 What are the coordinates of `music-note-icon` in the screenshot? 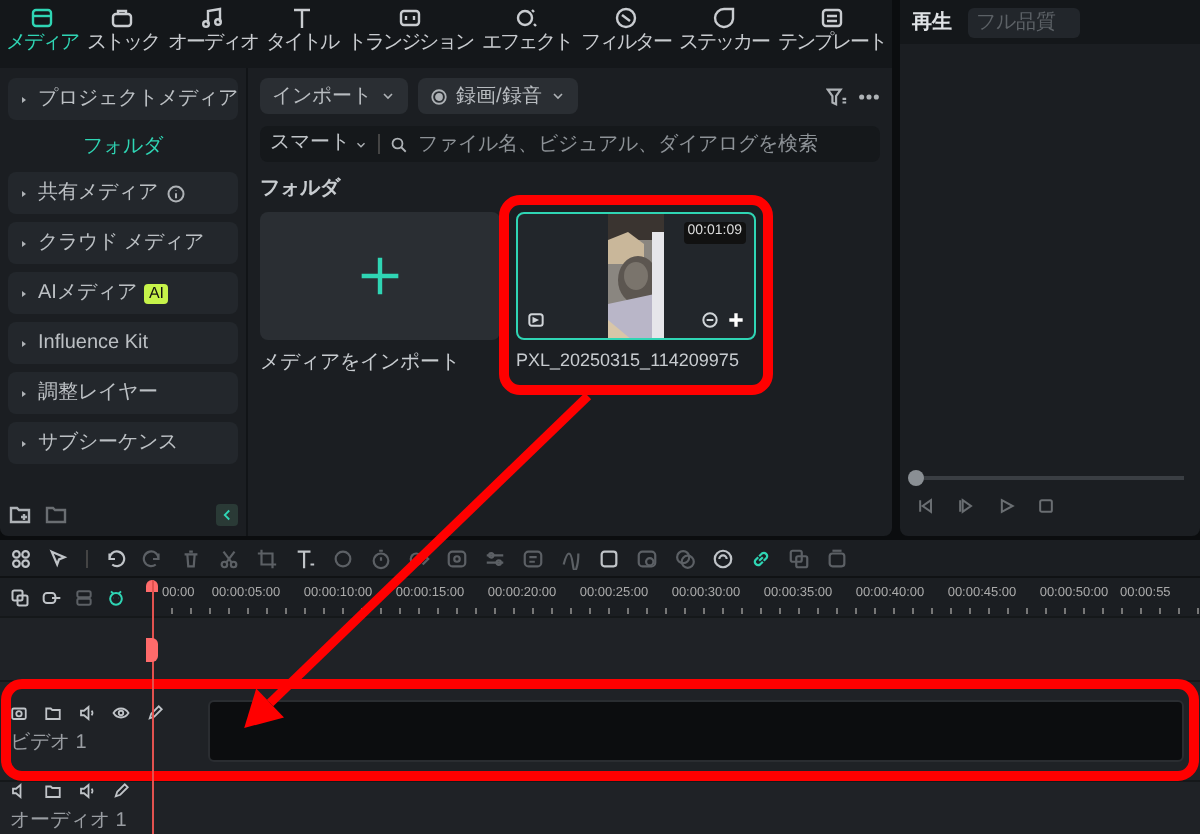 It's located at (212, 18).